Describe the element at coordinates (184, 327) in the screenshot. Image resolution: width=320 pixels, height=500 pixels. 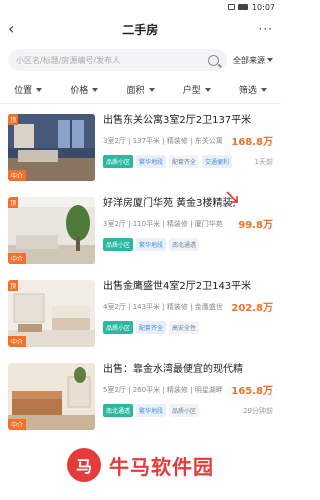
I see `feature-tag: 高安全性` at that location.